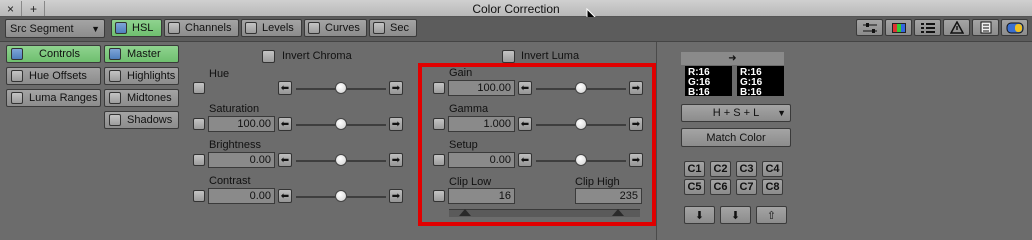  I want to click on contrast-enable-checkbox, so click(199, 196).